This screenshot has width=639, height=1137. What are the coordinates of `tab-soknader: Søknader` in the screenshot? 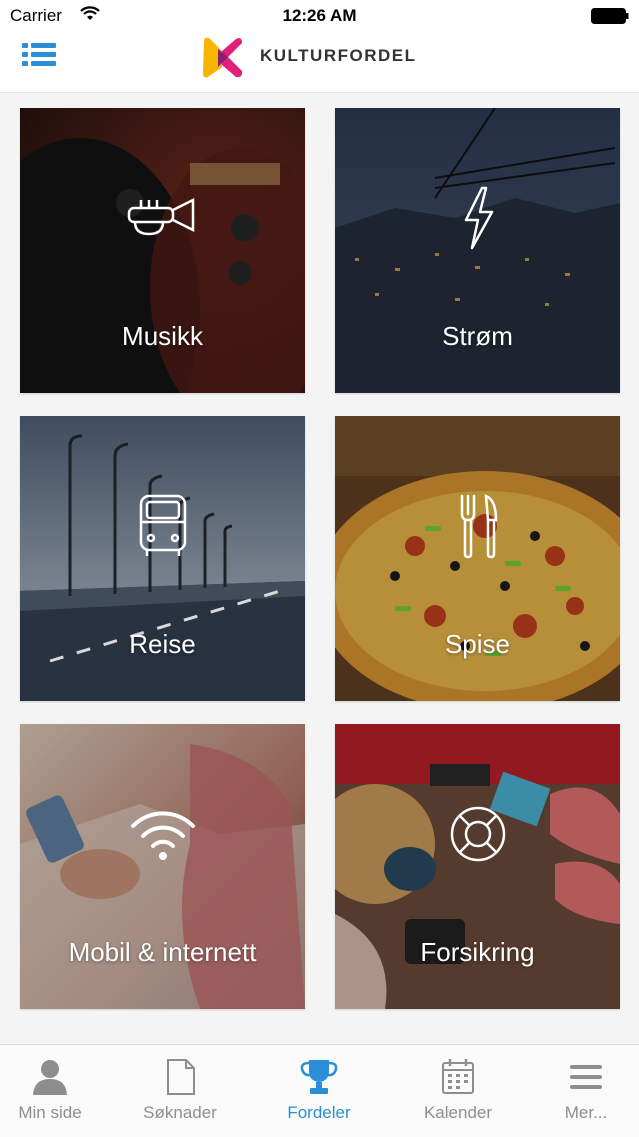 It's located at (180, 1091).